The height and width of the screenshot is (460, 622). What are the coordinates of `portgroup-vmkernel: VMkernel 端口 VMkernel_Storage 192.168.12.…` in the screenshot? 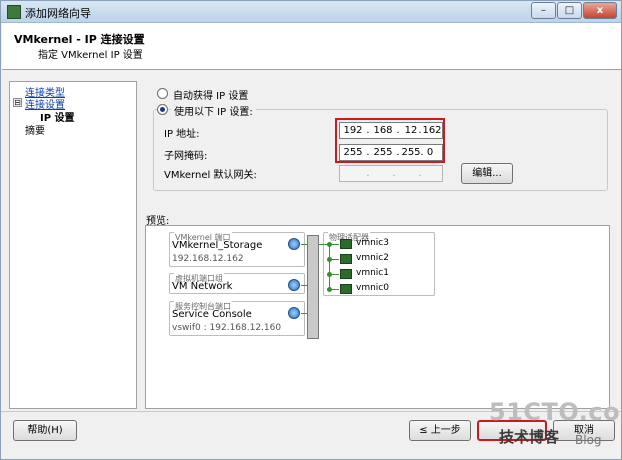 It's located at (237, 249).